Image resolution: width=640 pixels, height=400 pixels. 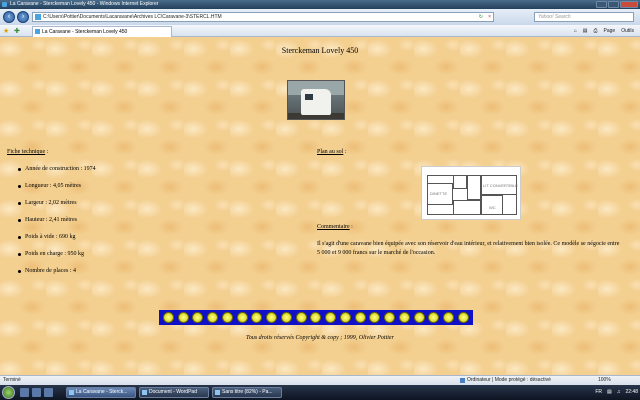 What do you see at coordinates (6, 31) in the screenshot?
I see `favorites-star-icon: ★` at bounding box center [6, 31].